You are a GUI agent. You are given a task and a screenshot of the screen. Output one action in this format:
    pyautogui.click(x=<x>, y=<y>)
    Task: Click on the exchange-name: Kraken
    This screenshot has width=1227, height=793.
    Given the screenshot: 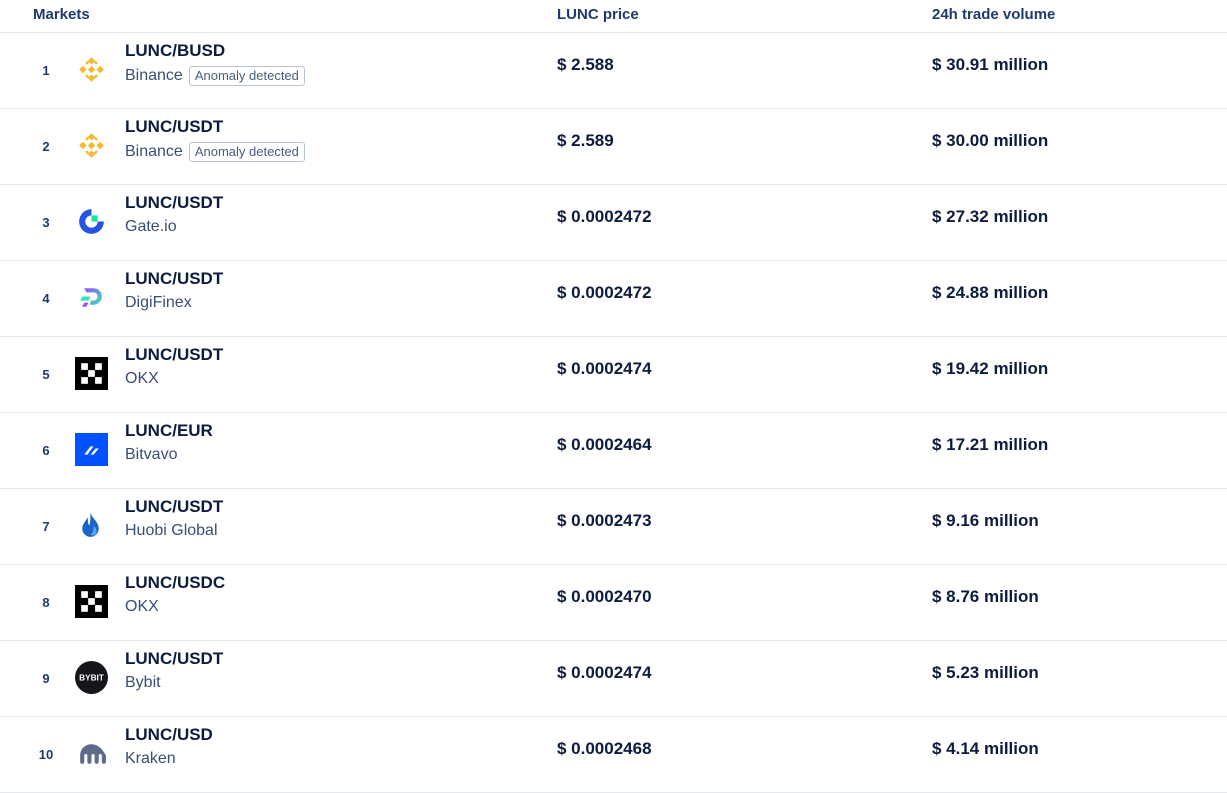 What is the action you would take?
    pyautogui.click(x=150, y=758)
    